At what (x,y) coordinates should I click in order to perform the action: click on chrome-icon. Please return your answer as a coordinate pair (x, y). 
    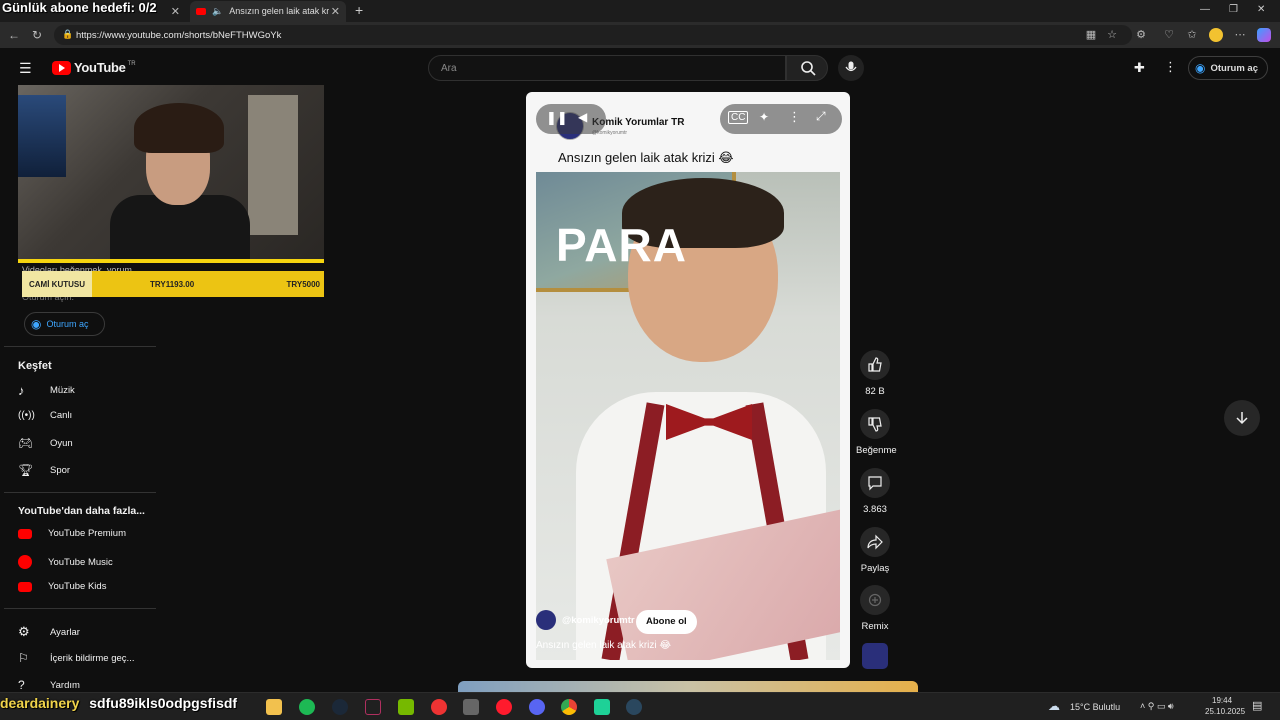
    Looking at the image, I should click on (569, 707).